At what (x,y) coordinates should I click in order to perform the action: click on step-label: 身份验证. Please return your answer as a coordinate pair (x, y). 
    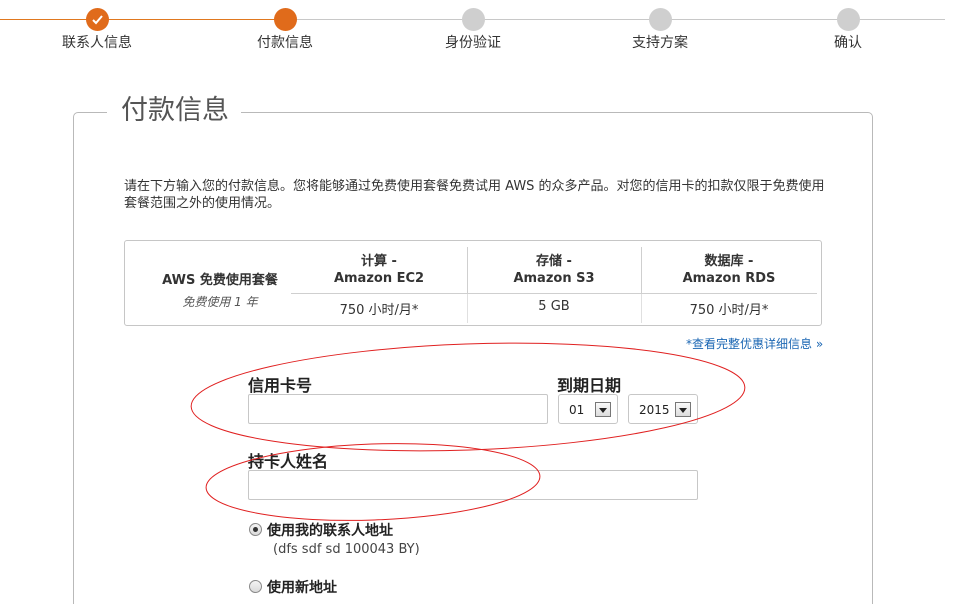
    Looking at the image, I should click on (473, 43).